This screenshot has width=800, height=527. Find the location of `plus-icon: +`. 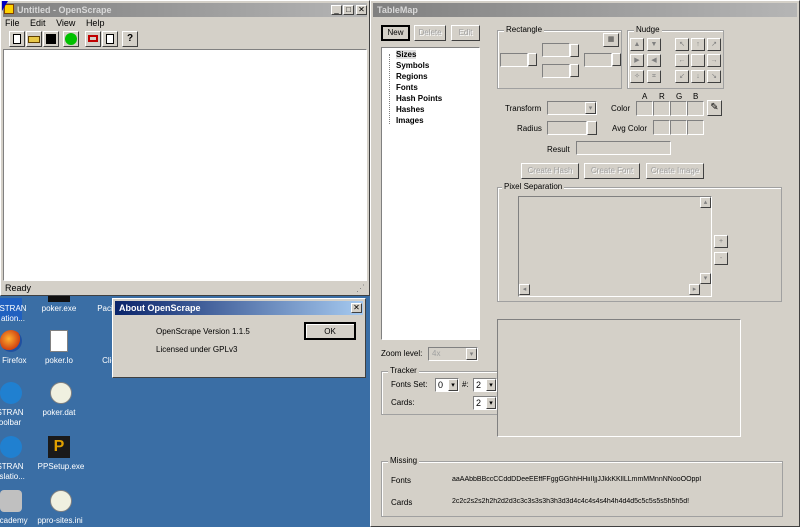

plus-icon: + is located at coordinates (721, 241).